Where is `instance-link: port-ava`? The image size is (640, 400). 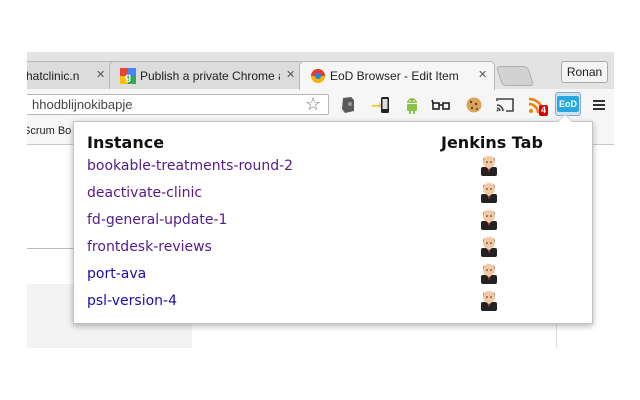 instance-link: port-ava is located at coordinates (116, 274).